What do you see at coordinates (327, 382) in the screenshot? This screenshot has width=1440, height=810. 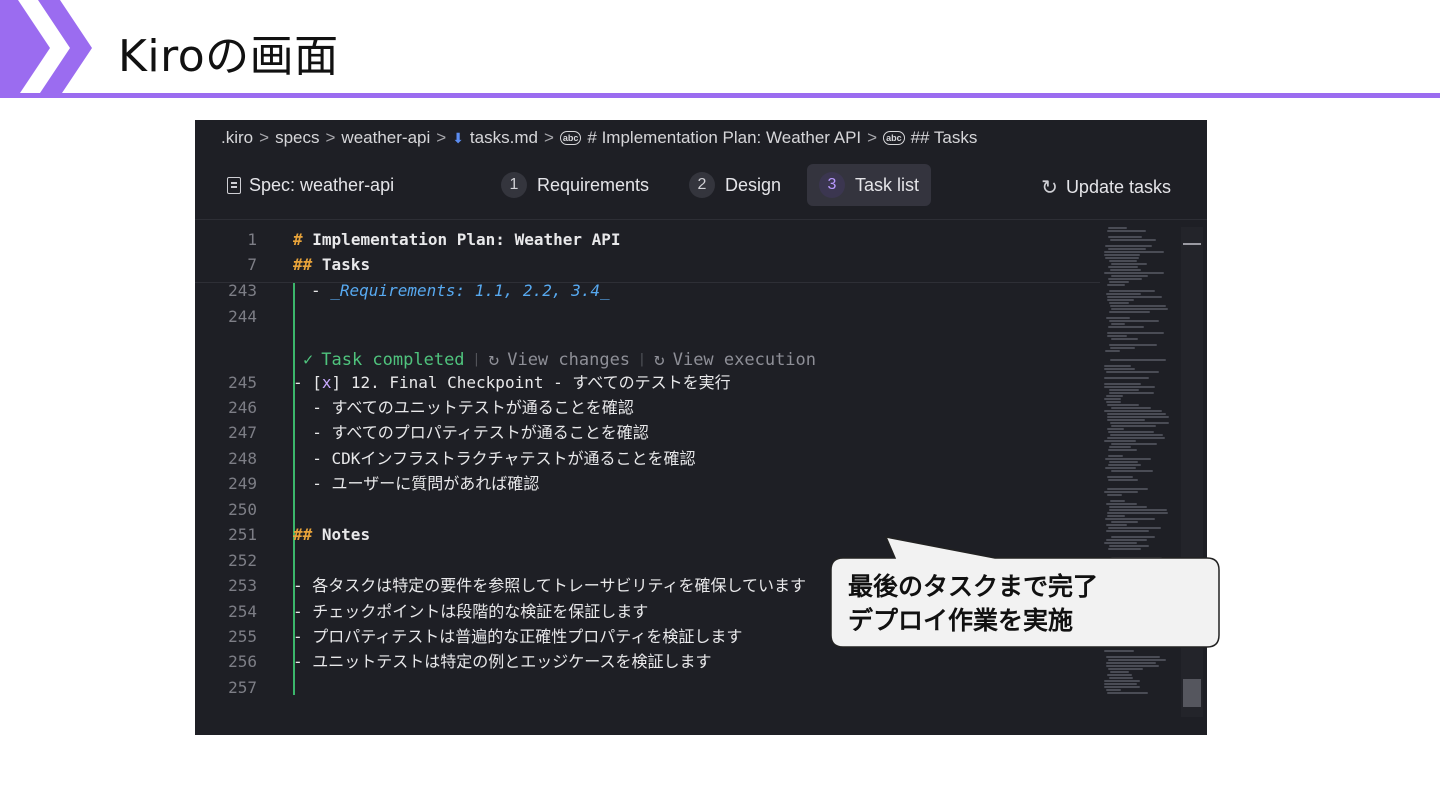 I see `task-checkbox: x` at bounding box center [327, 382].